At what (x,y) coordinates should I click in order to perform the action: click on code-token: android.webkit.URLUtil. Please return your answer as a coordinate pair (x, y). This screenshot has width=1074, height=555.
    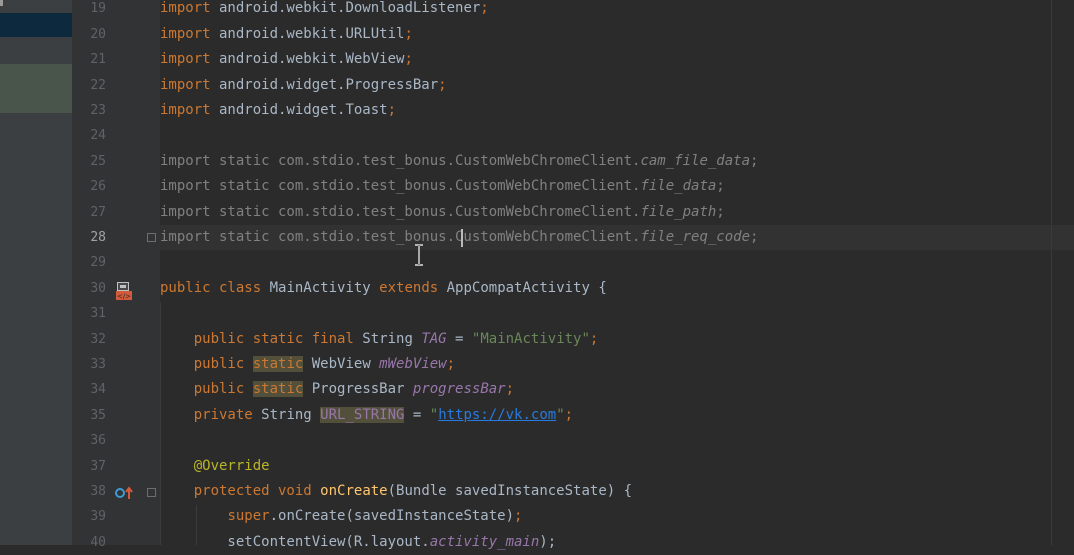
    Looking at the image, I should click on (307, 33).